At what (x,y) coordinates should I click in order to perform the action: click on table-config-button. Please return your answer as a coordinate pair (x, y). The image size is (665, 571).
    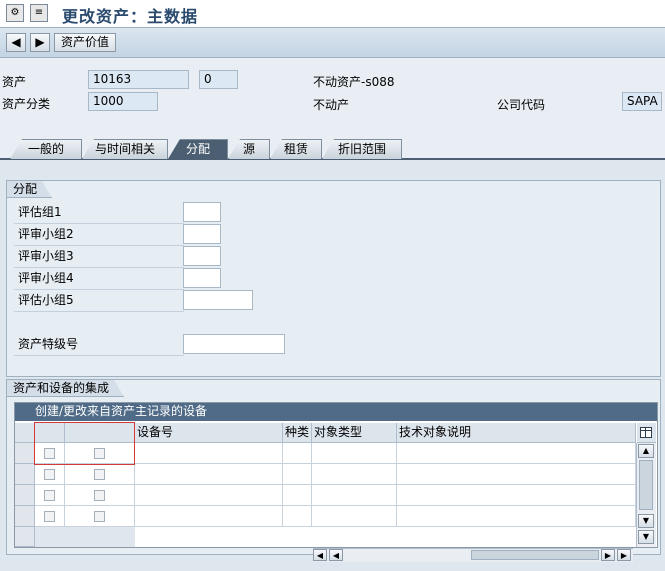
    Looking at the image, I should click on (646, 433).